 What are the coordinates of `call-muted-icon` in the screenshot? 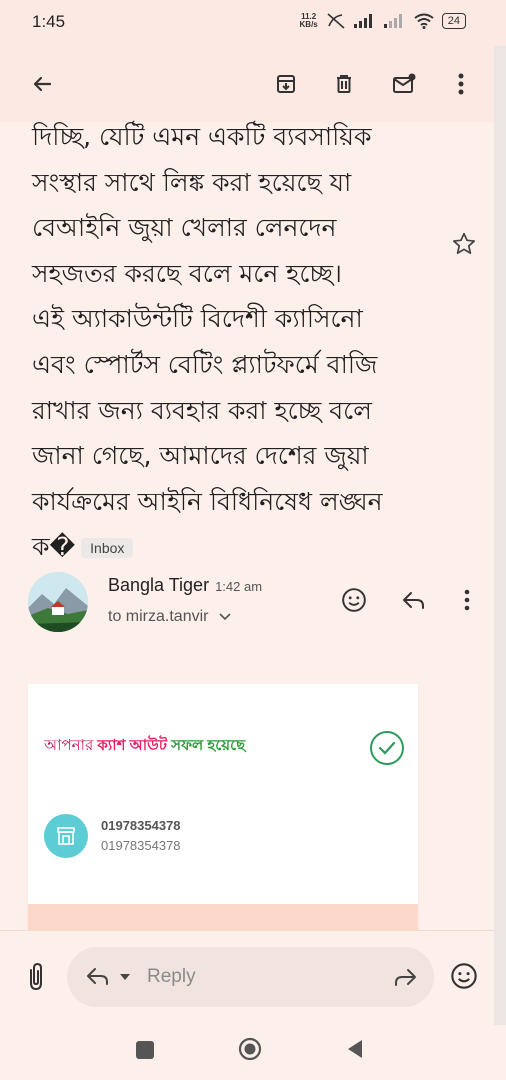 It's located at (336, 21).